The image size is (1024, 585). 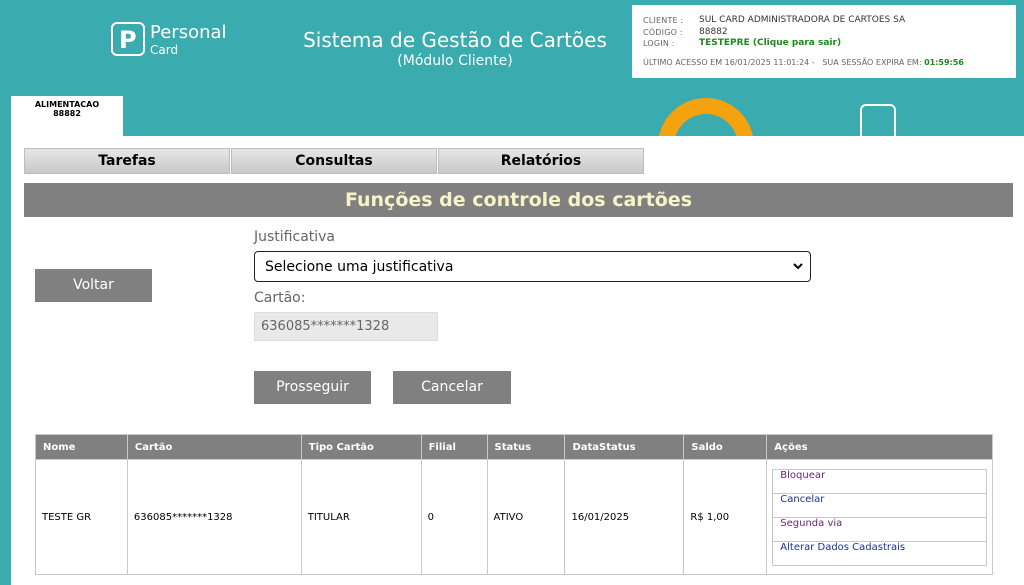 I want to click on action-alterar-dados-link: Alterar Dados Cadastrais, so click(x=879, y=553).